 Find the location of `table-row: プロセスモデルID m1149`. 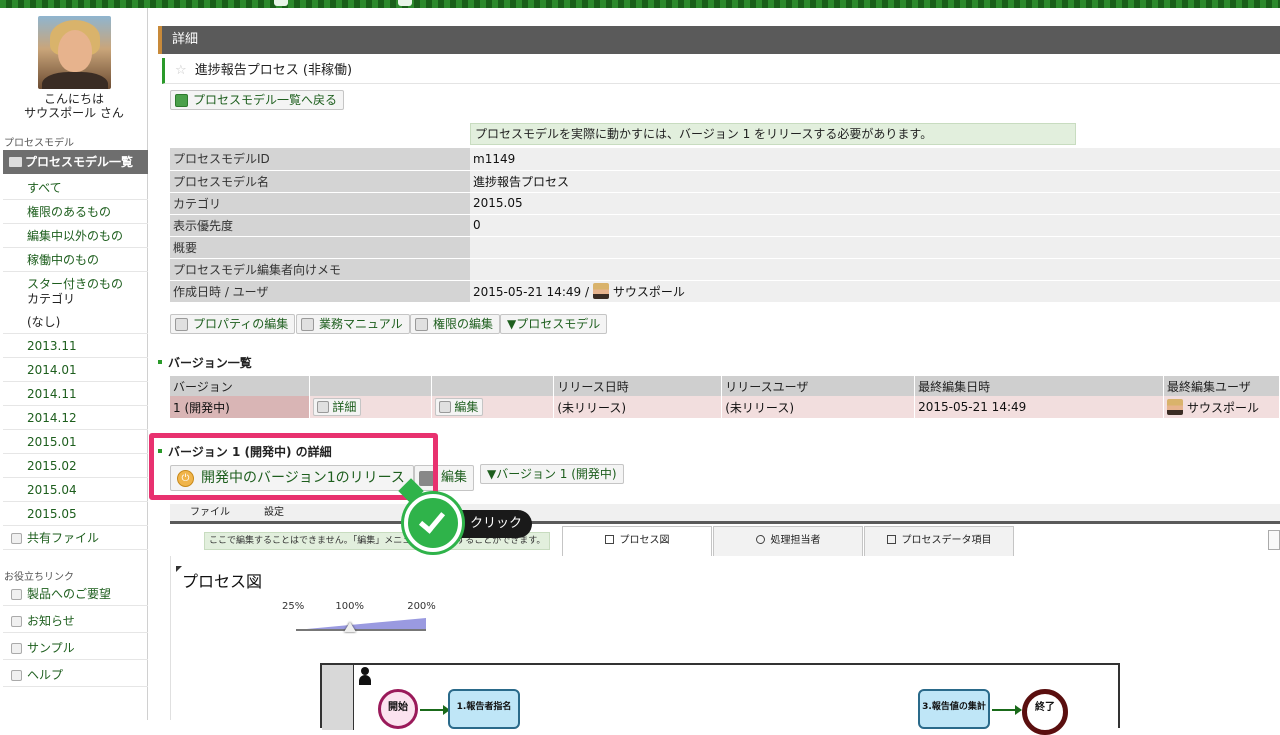

table-row: プロセスモデルID m1149 is located at coordinates (725, 159).